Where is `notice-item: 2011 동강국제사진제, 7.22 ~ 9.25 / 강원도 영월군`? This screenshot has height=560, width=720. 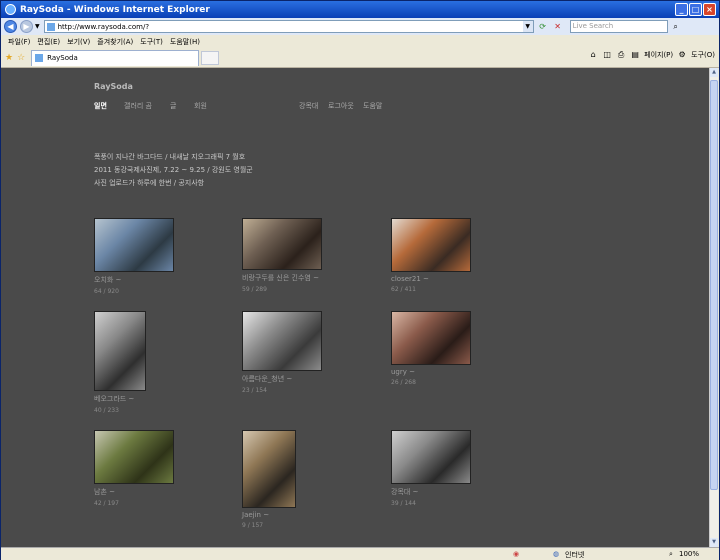
notice-item: 2011 동강국제사진제, 7.22 ~ 9.25 / 강원도 영월군 is located at coordinates (173, 170).